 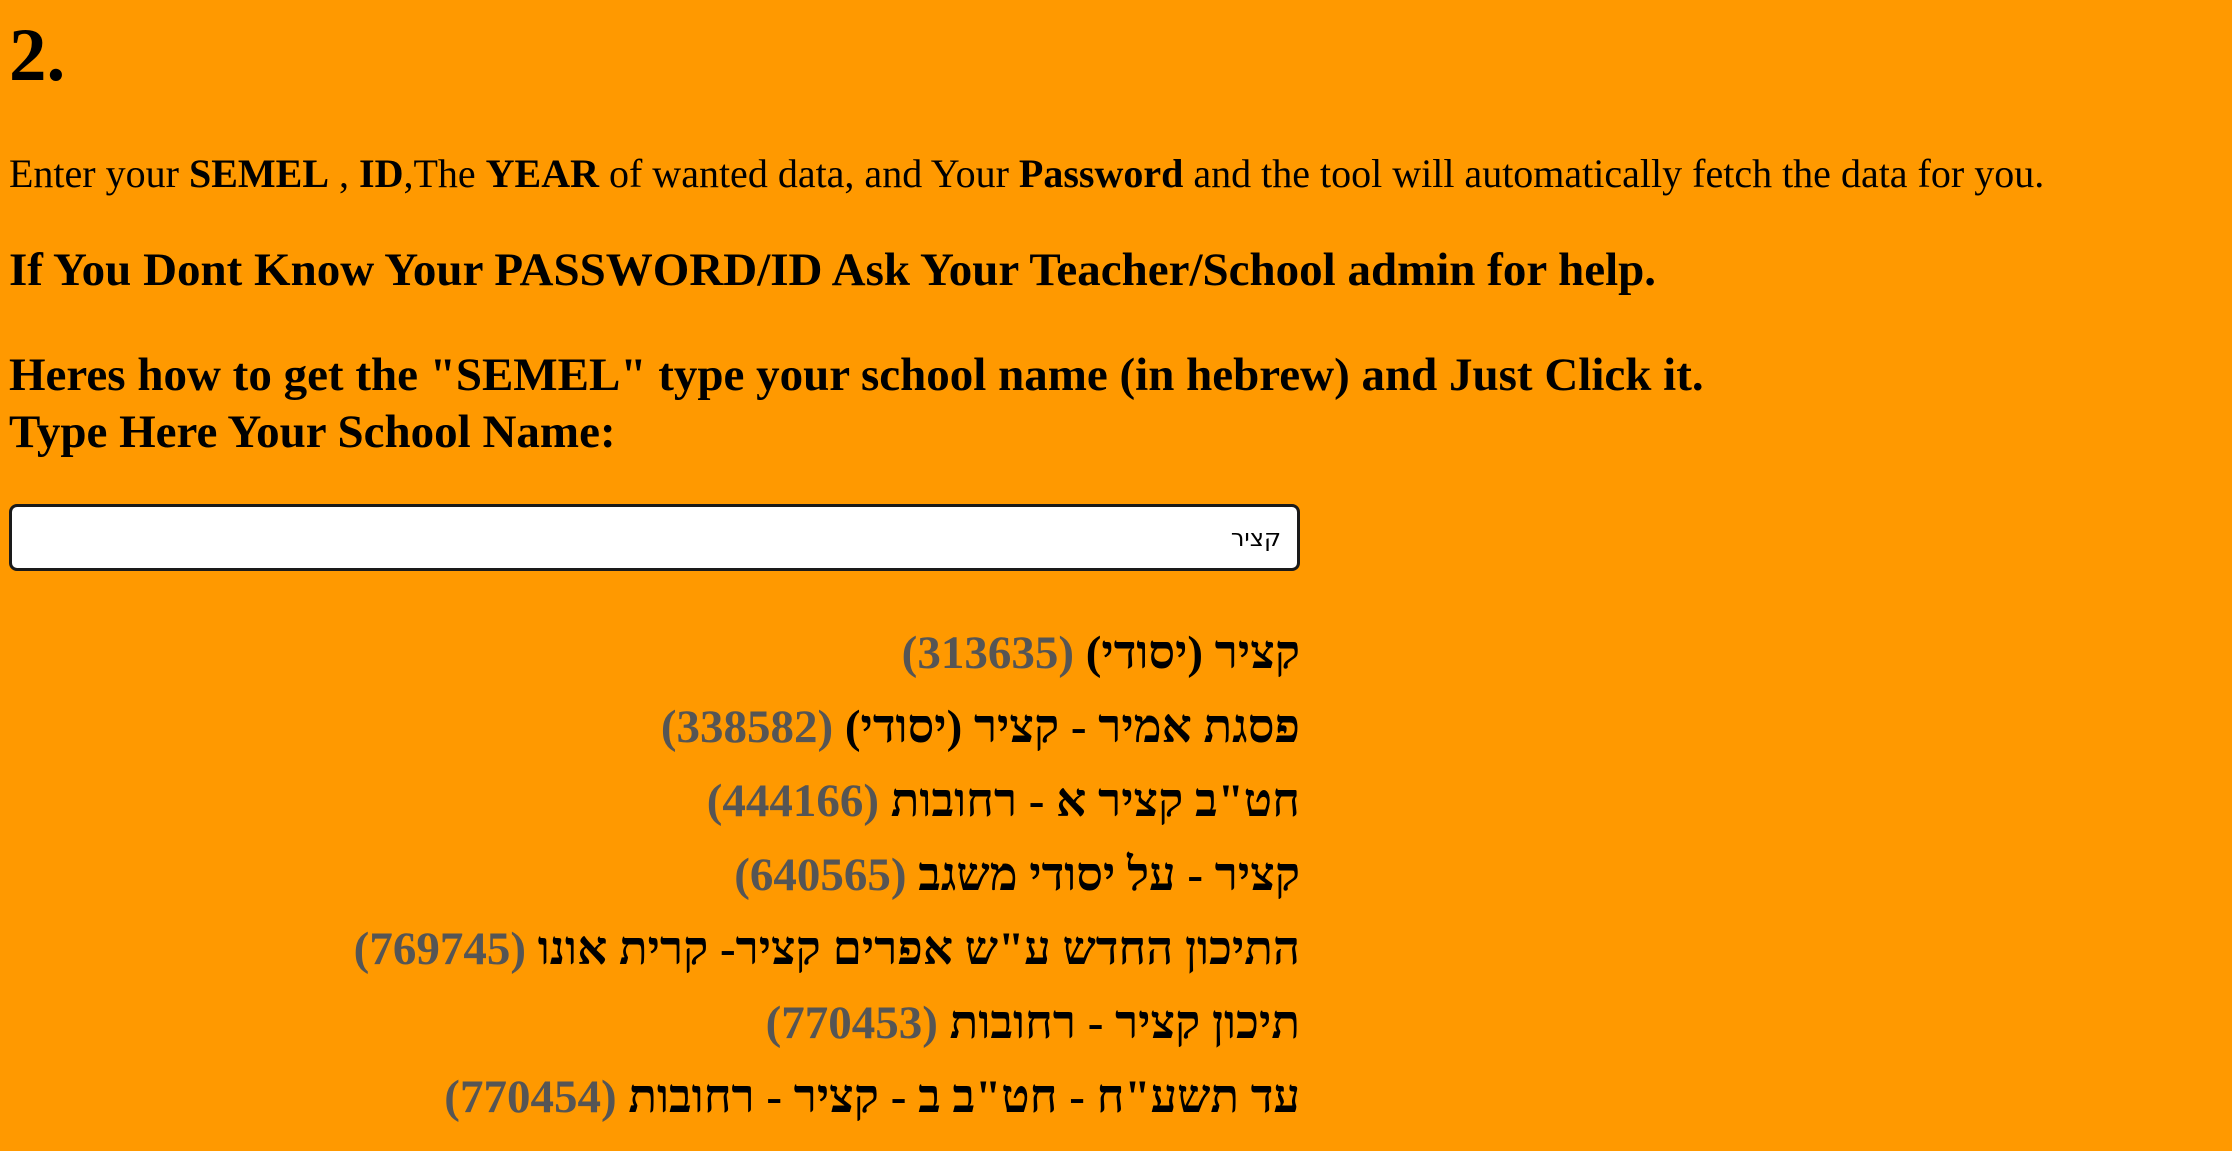 What do you see at coordinates (964, 1097) in the screenshot?
I see `school-result-name: עד תשע"ח - חט"ב ב - קציר - רחובות` at bounding box center [964, 1097].